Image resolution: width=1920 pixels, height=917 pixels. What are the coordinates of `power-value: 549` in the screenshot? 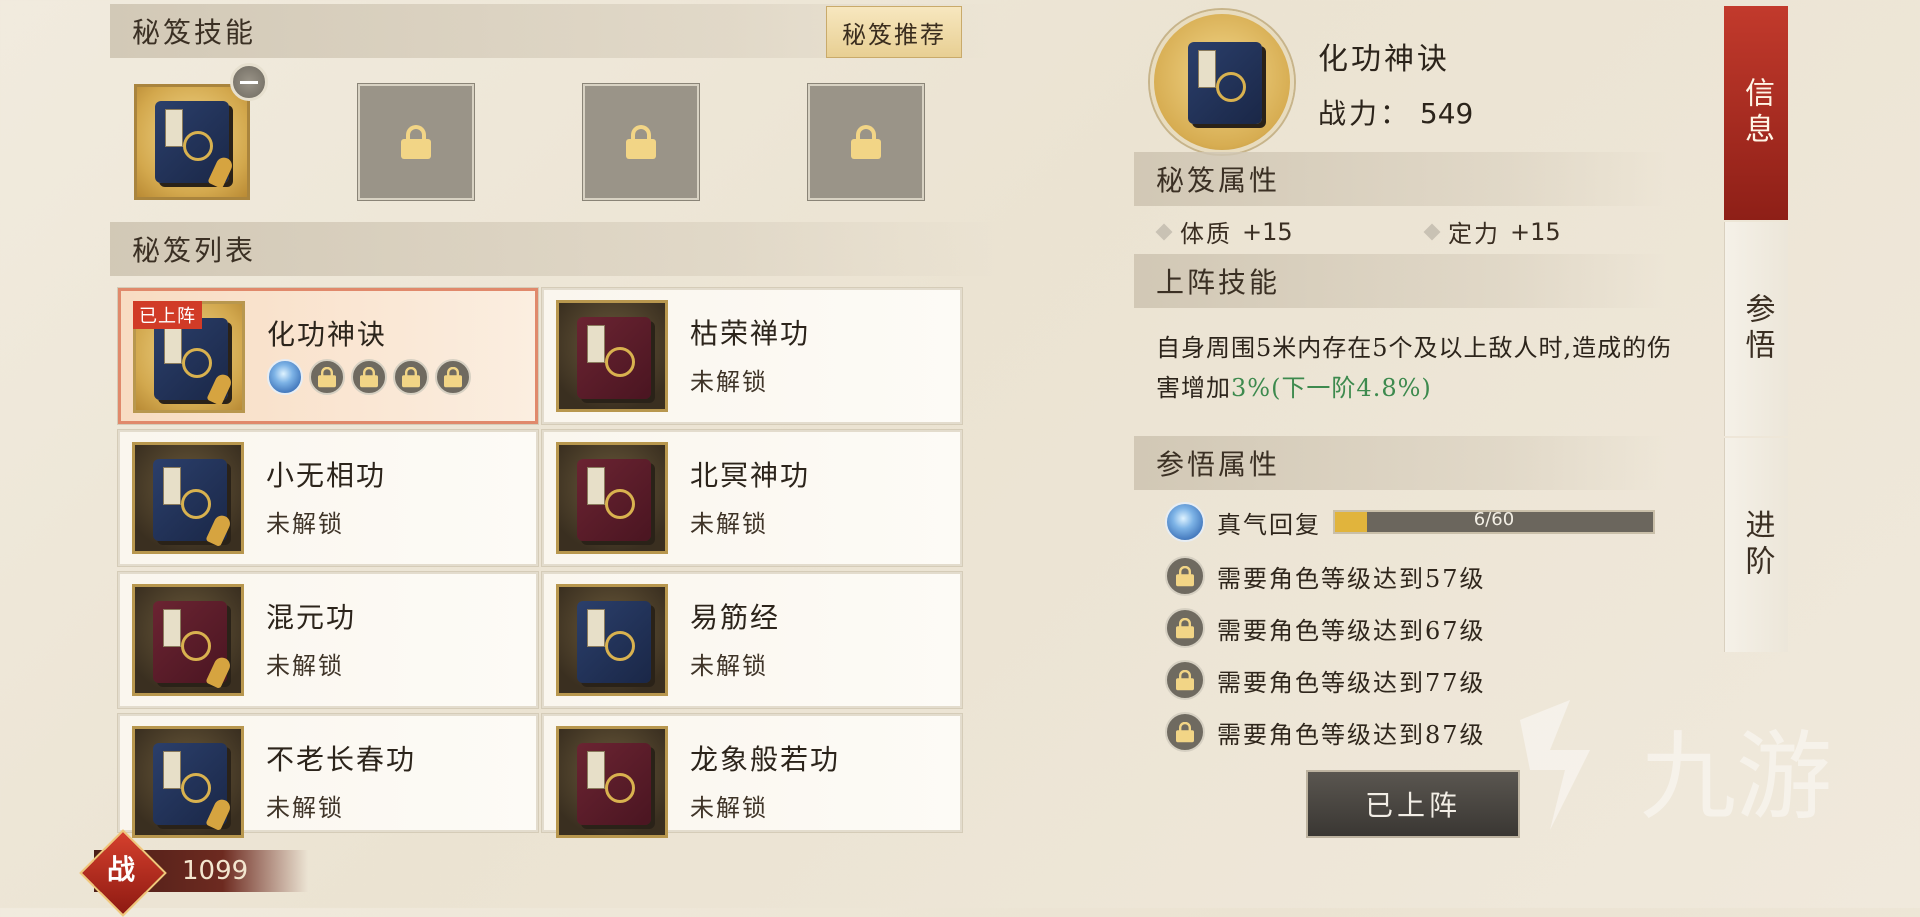 It's located at (1446, 113).